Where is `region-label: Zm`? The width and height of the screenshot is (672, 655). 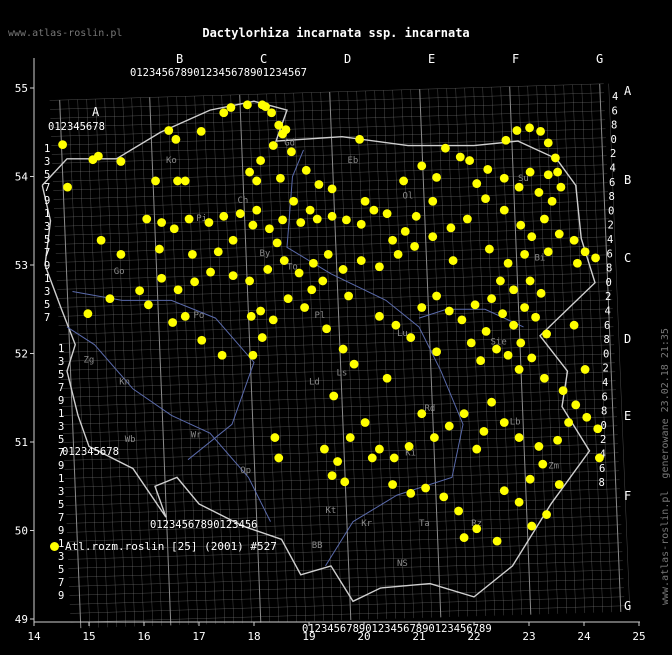
region-label: Zm is located at coordinates (553, 467).